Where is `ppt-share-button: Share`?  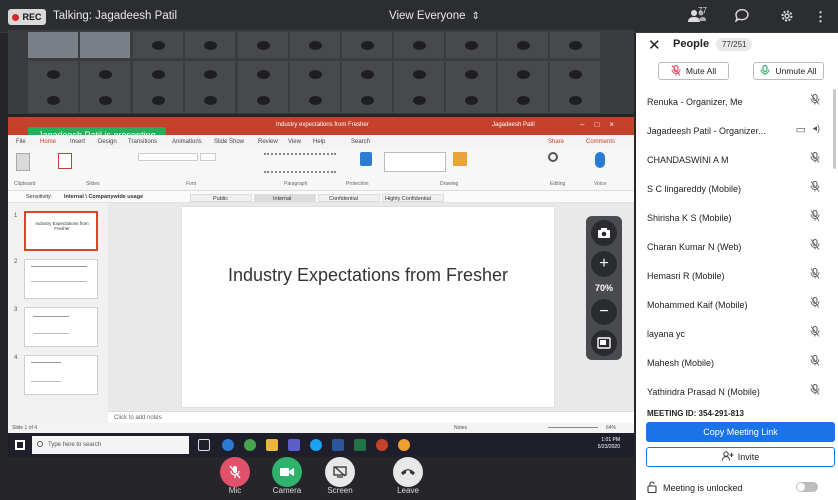 ppt-share-button: Share is located at coordinates (556, 142).